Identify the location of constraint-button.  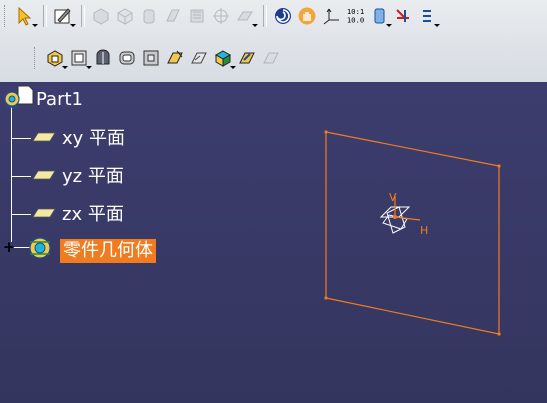
(403, 16).